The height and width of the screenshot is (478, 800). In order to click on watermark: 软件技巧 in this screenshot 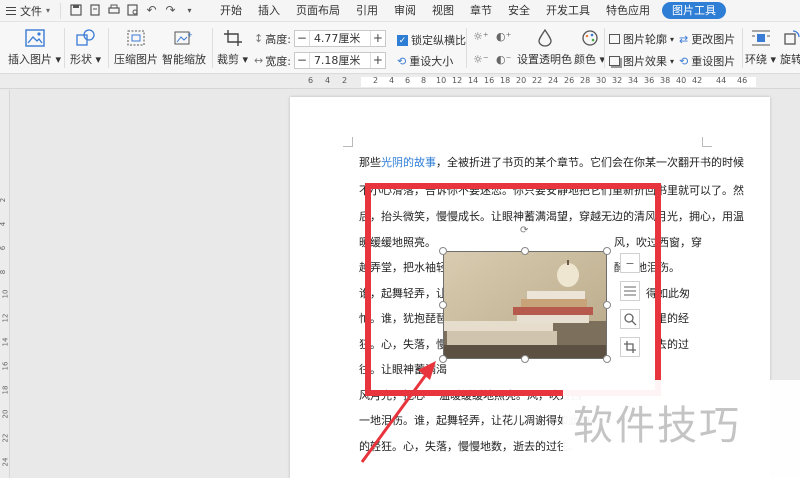, I will do `click(681, 429)`.